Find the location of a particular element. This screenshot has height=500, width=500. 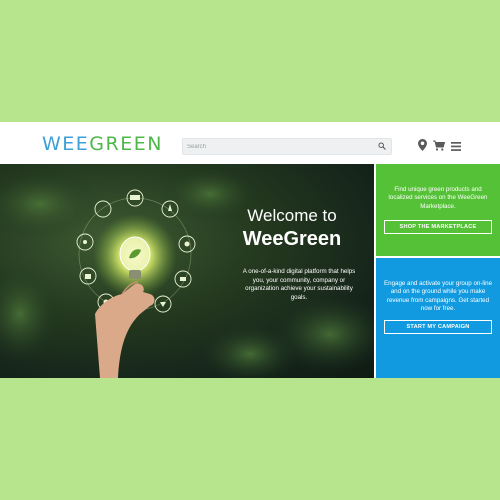

hero-title: Welcome to WeeGreen is located at coordinates (292, 229).